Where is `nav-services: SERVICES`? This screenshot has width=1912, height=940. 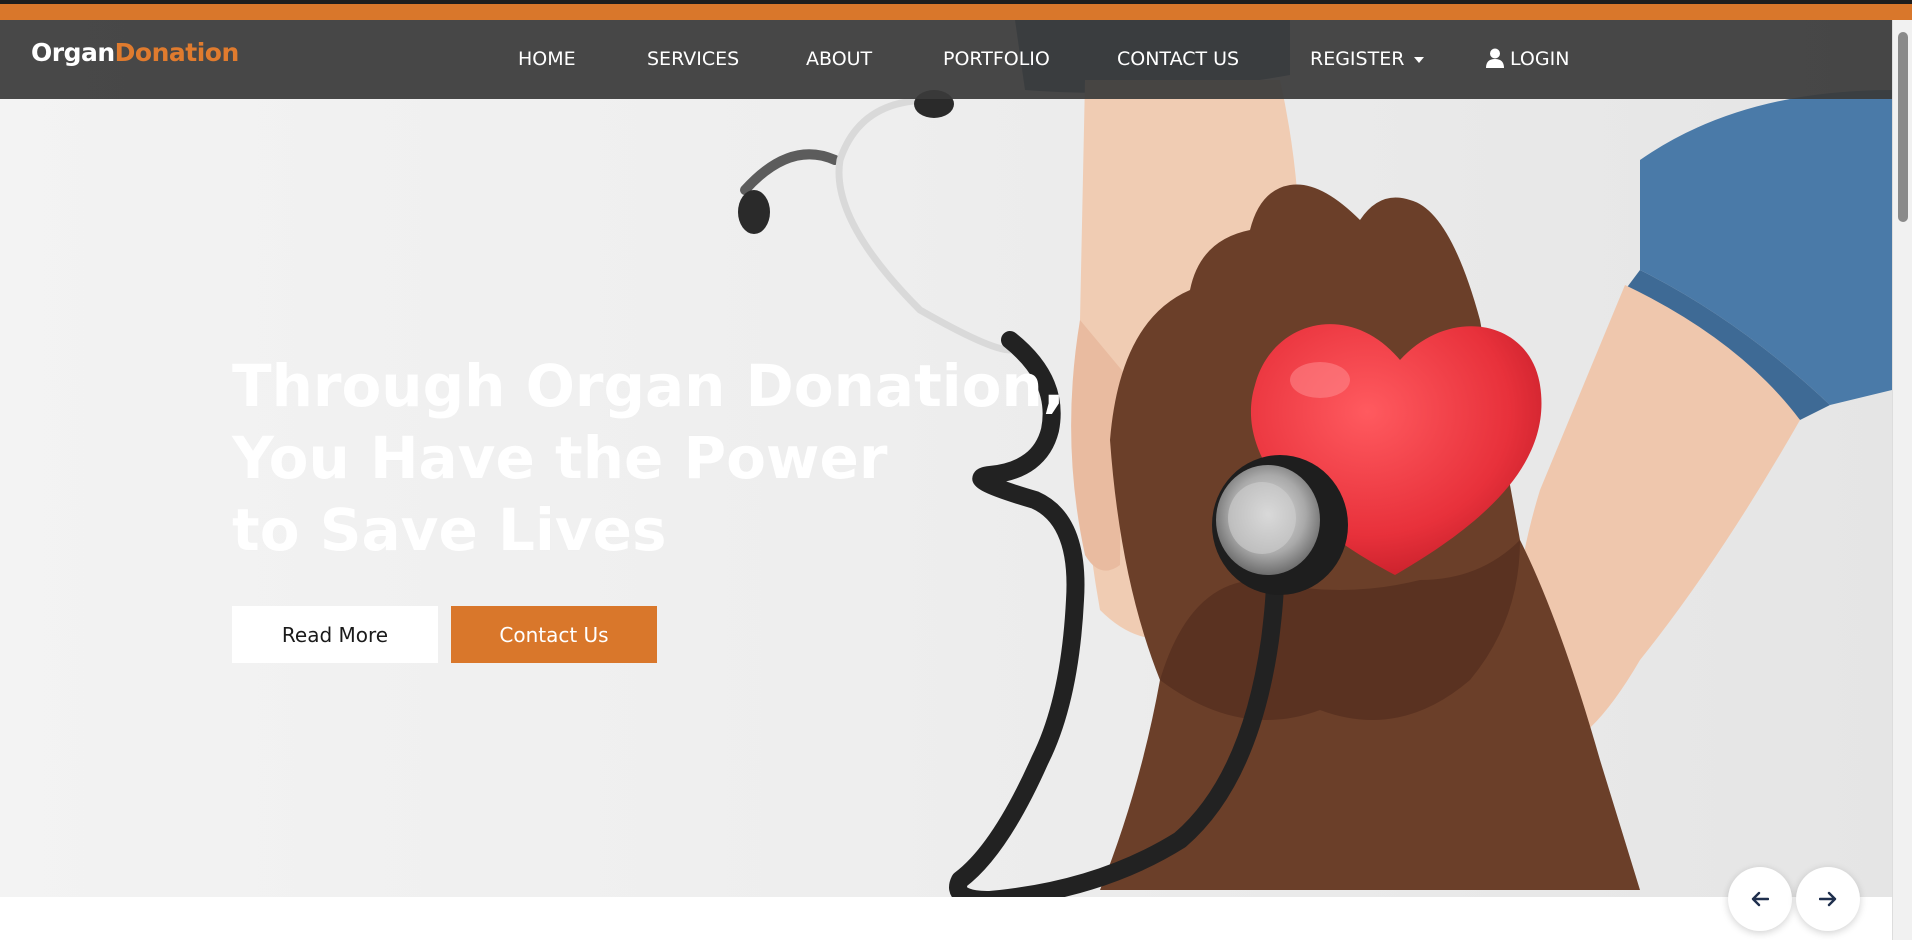
nav-services: SERVICES is located at coordinates (693, 59).